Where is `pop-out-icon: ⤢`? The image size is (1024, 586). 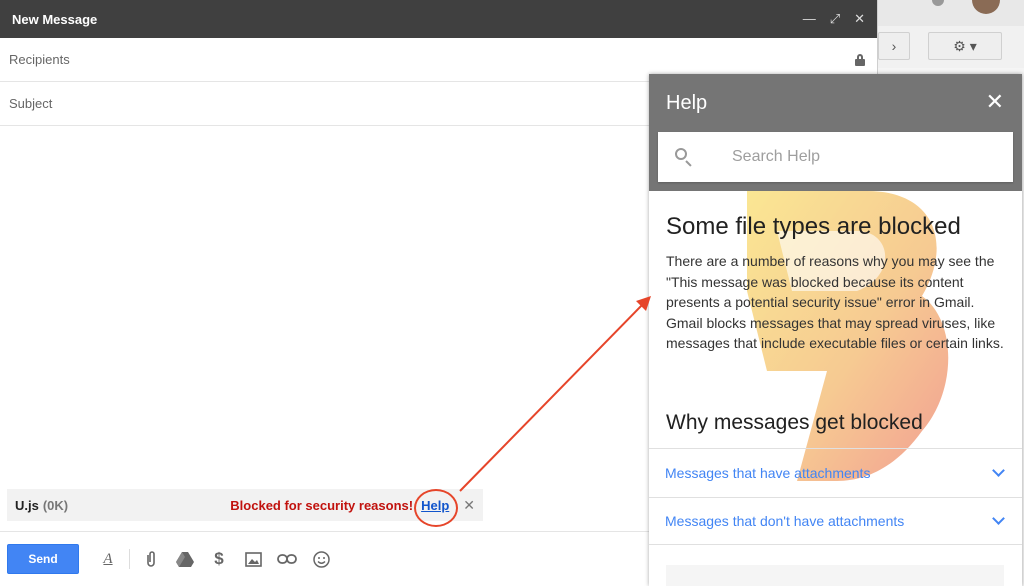
pop-out-icon: ⤢ is located at coordinates (835, 19).